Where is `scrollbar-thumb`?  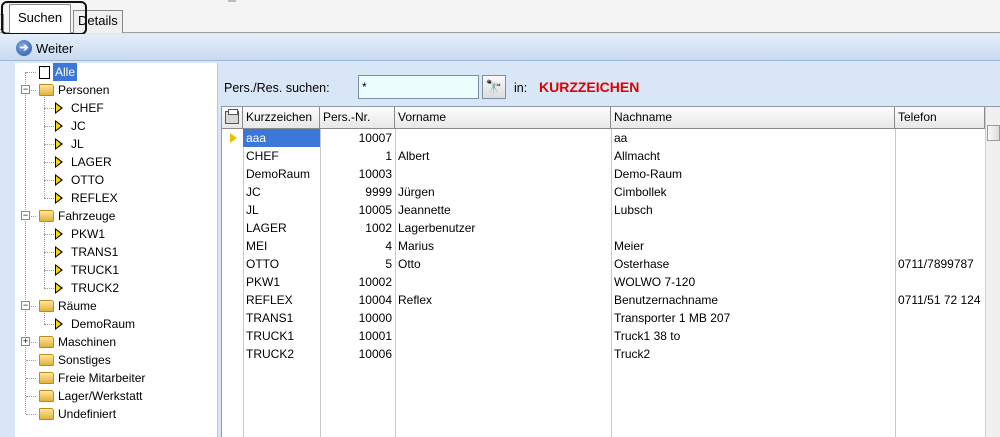
scrollbar-thumb is located at coordinates (993, 133).